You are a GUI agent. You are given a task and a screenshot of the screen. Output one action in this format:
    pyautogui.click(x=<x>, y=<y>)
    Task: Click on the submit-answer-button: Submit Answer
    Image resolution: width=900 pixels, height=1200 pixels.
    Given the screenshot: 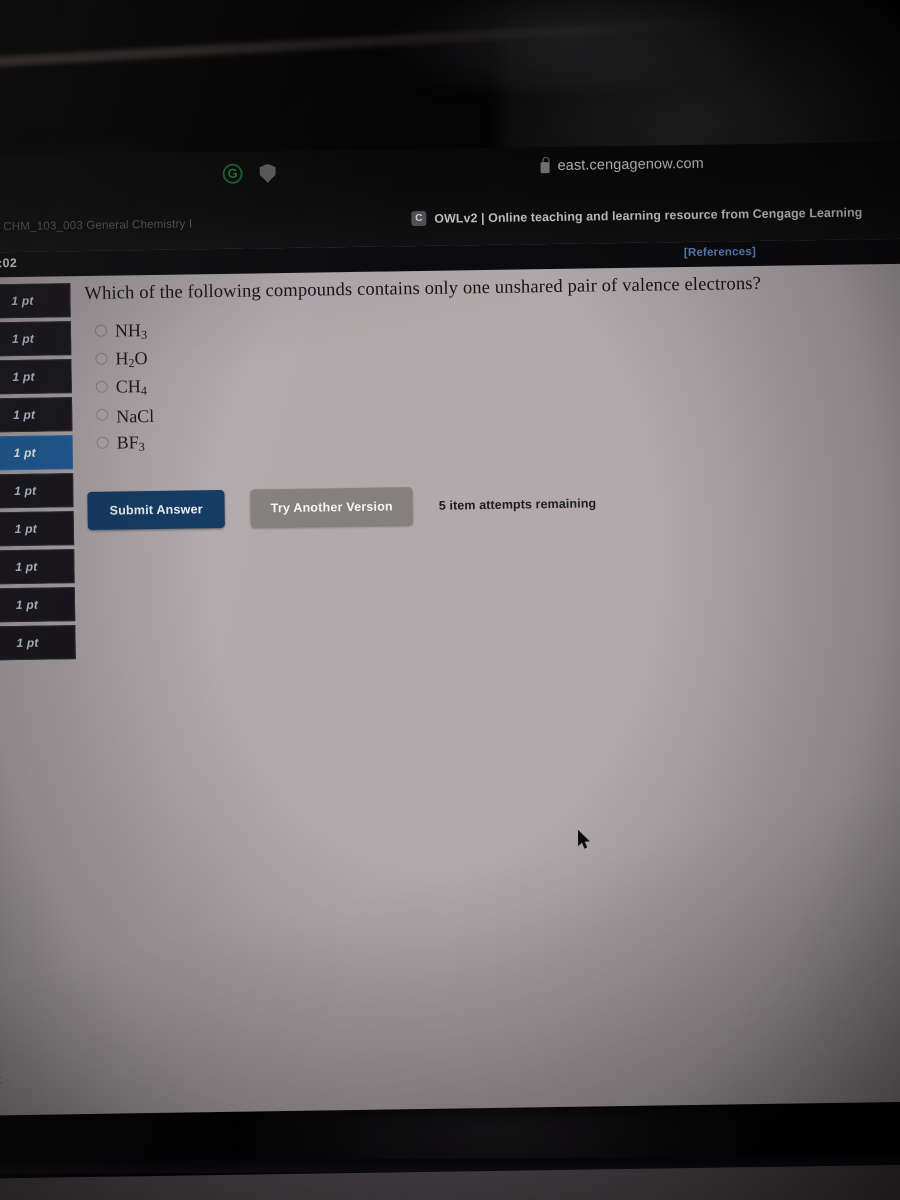 What is the action you would take?
    pyautogui.click(x=156, y=509)
    